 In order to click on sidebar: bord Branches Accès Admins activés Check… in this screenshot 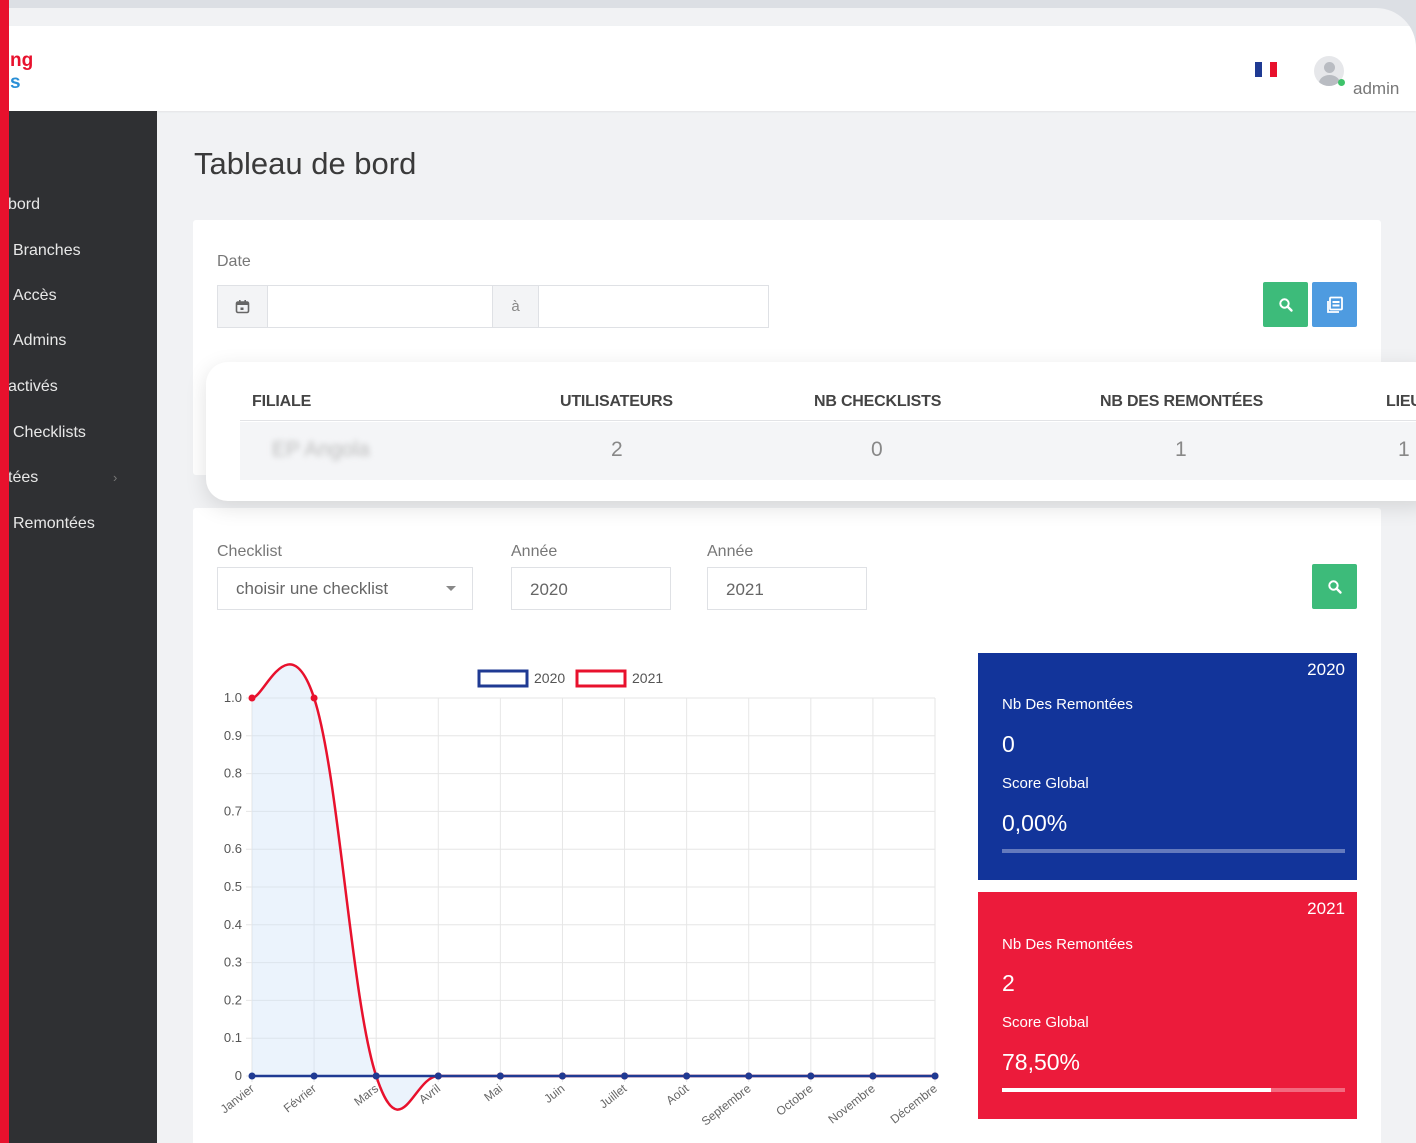, I will do `click(78, 627)`.